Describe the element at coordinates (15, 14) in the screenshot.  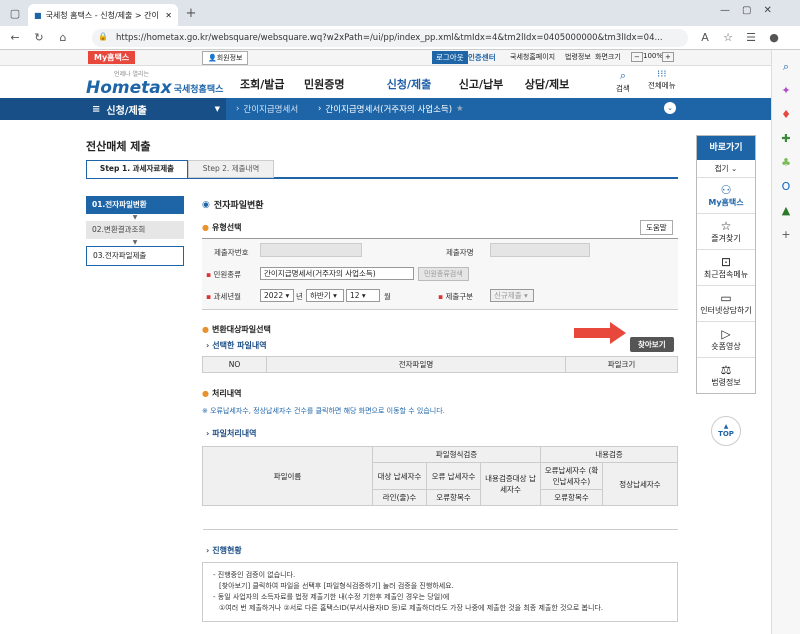
I see `tab-actions-icon: ▢` at that location.